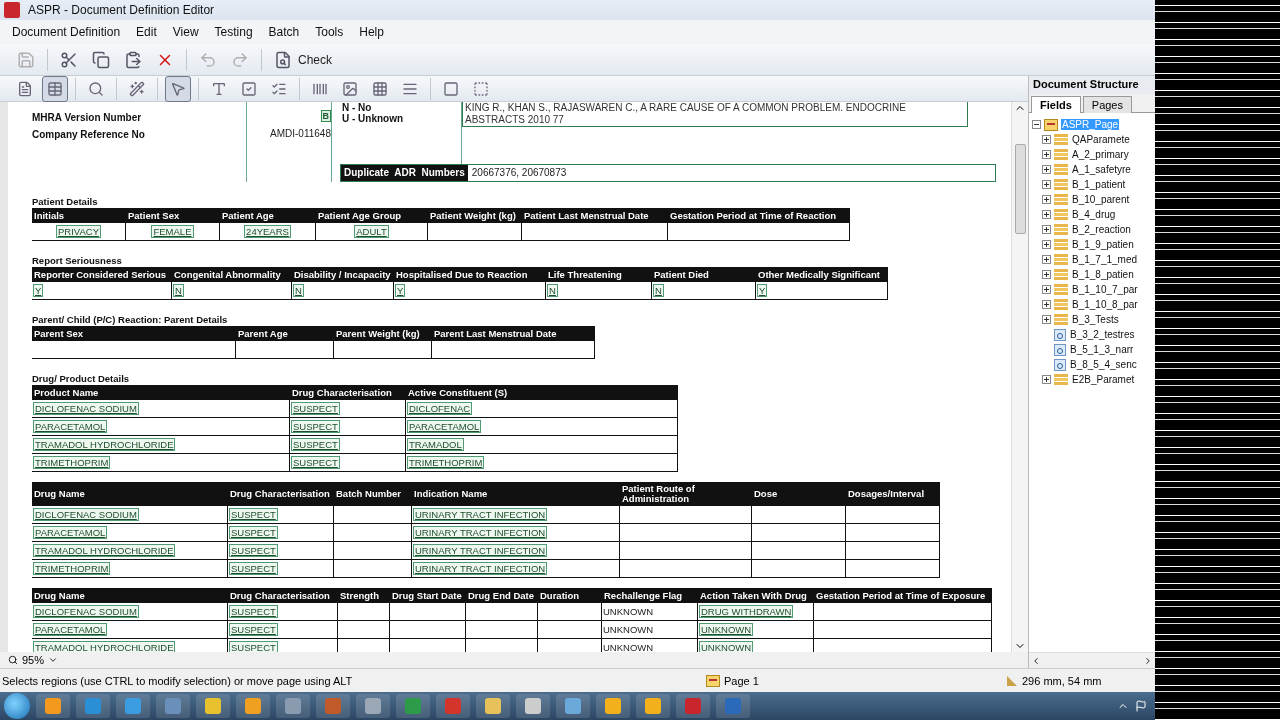 Image resolution: width=1280 pixels, height=720 pixels. What do you see at coordinates (435, 444) in the screenshot?
I see `form-field: TRAMADOL` at bounding box center [435, 444].